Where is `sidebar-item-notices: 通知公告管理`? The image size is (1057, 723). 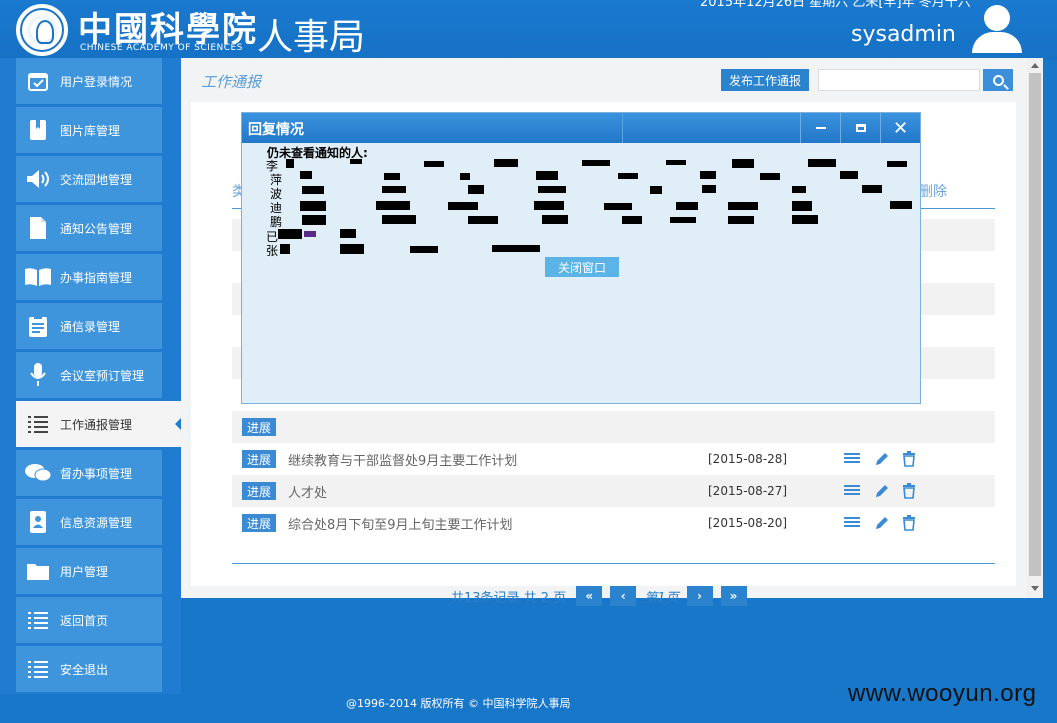 sidebar-item-notices: 通知公告管理 is located at coordinates (89, 228).